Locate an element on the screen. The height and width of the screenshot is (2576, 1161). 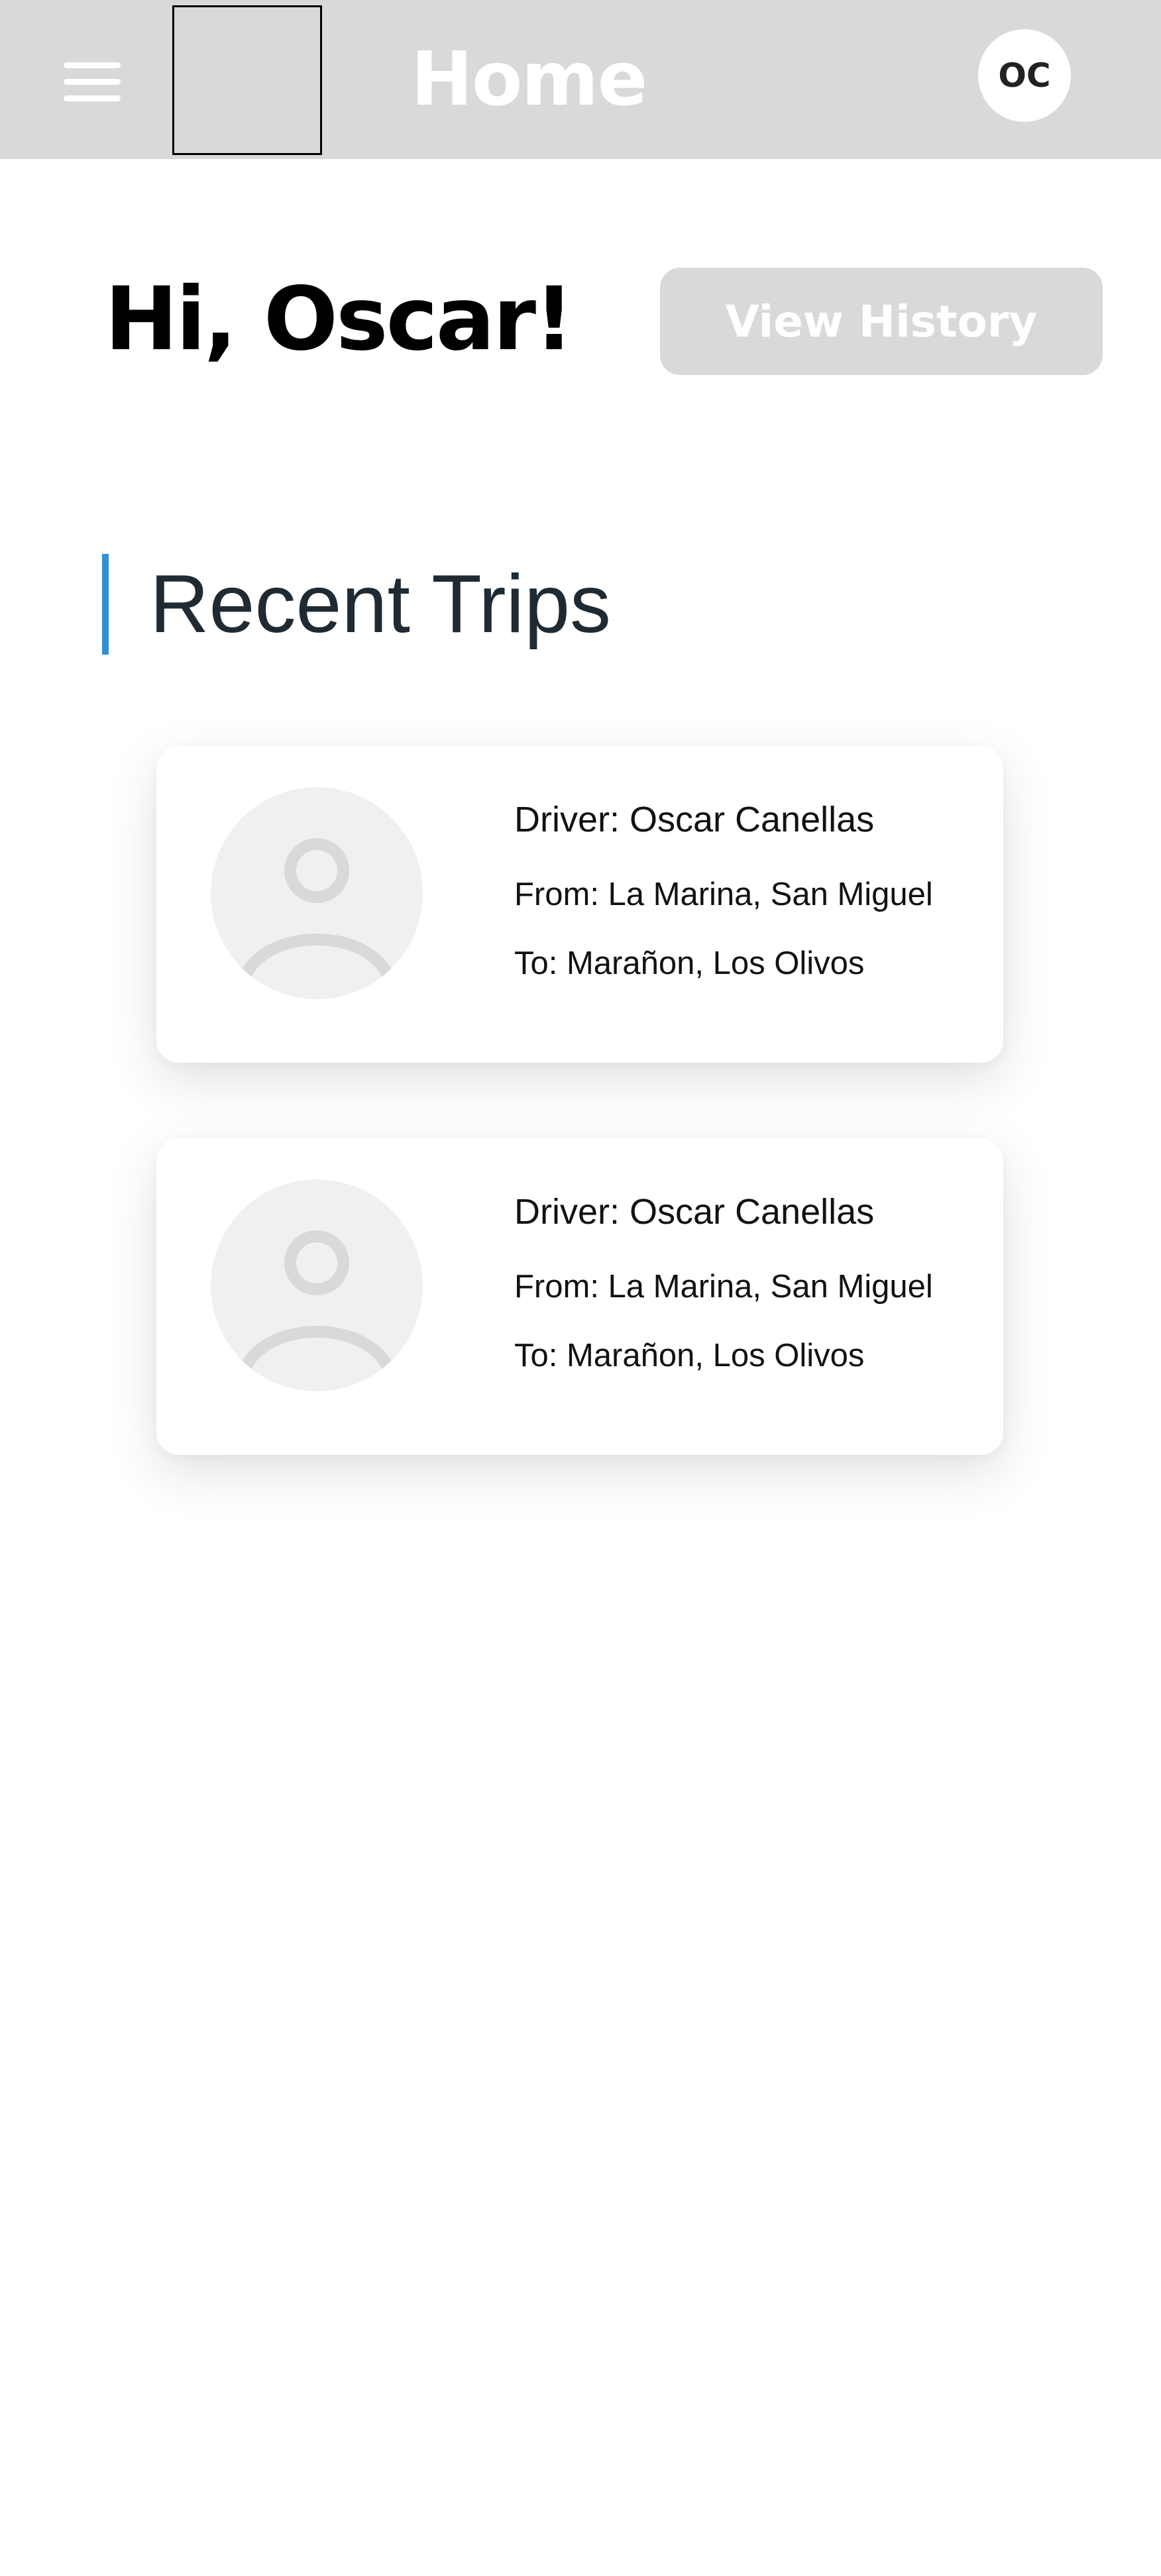
top-app-bar: Home OC is located at coordinates (580, 79).